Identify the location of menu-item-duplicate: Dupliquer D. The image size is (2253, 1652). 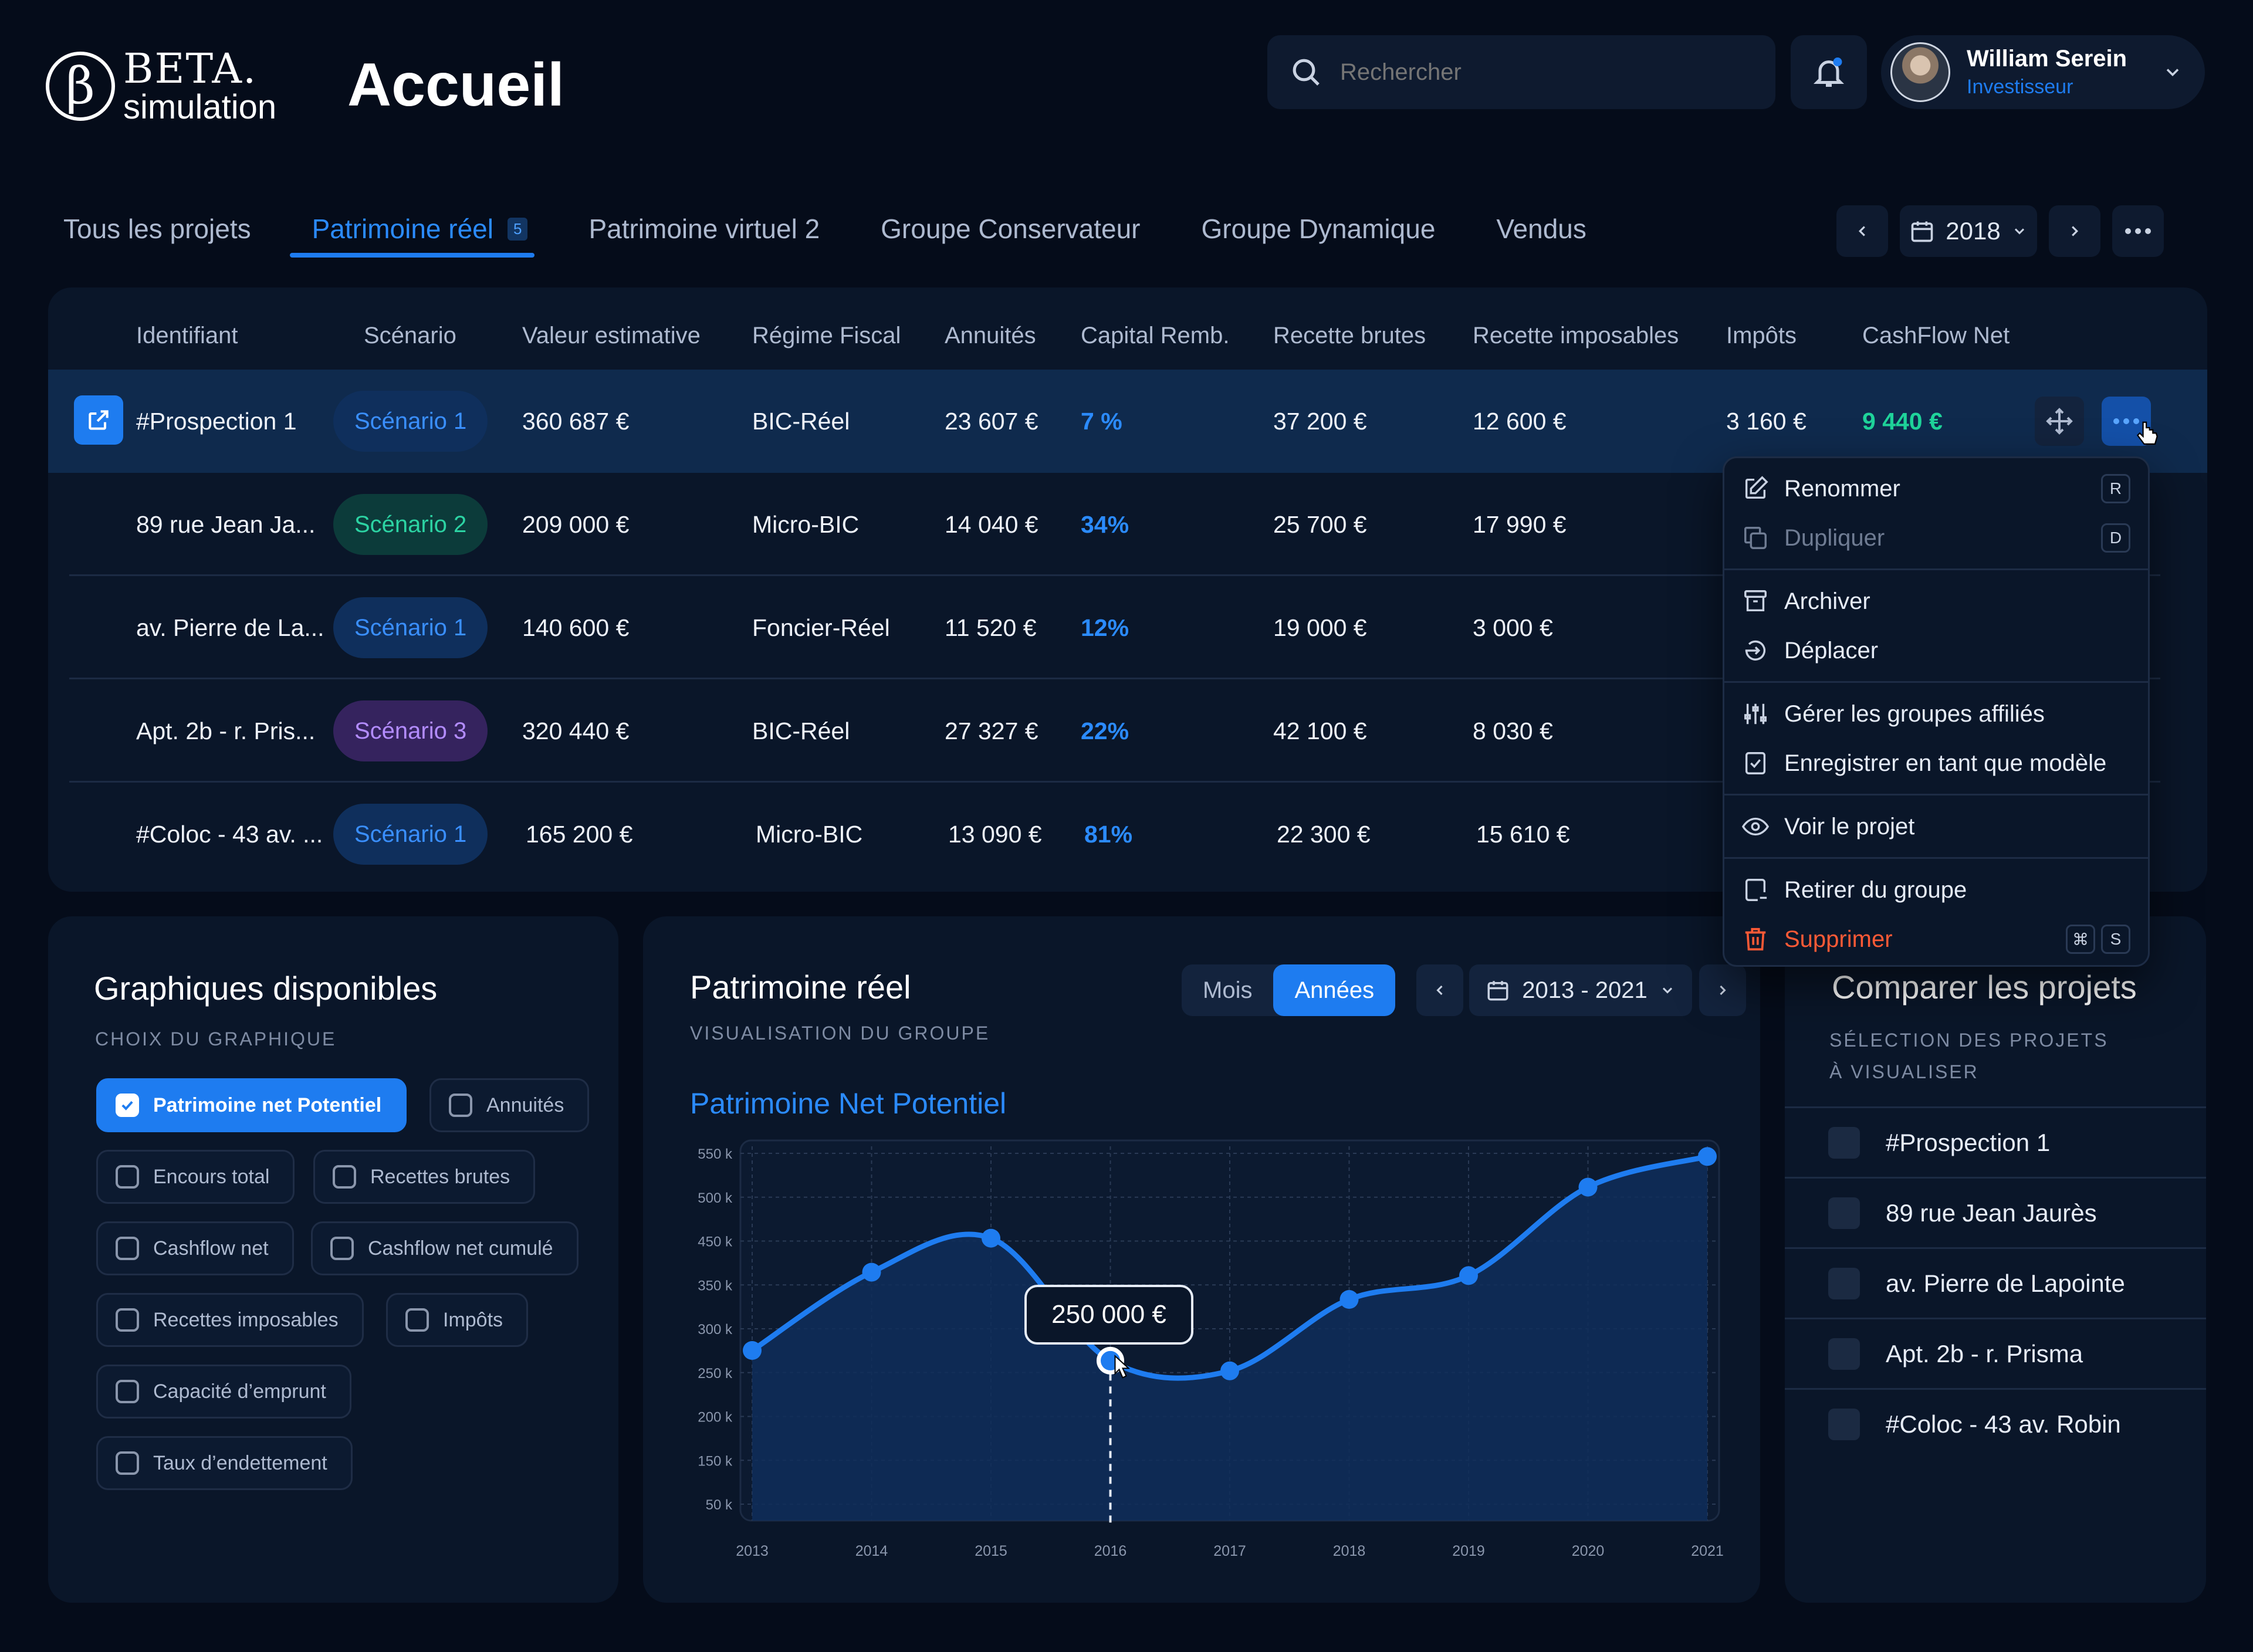
(1936, 538).